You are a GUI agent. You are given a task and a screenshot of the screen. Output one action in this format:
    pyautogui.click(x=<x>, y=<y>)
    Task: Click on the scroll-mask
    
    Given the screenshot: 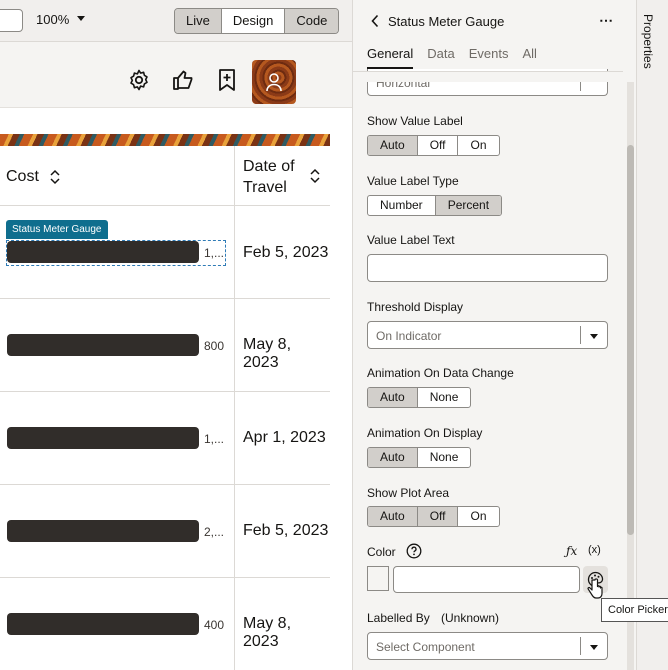 What is the action you would take?
    pyautogui.click(x=488, y=77)
    